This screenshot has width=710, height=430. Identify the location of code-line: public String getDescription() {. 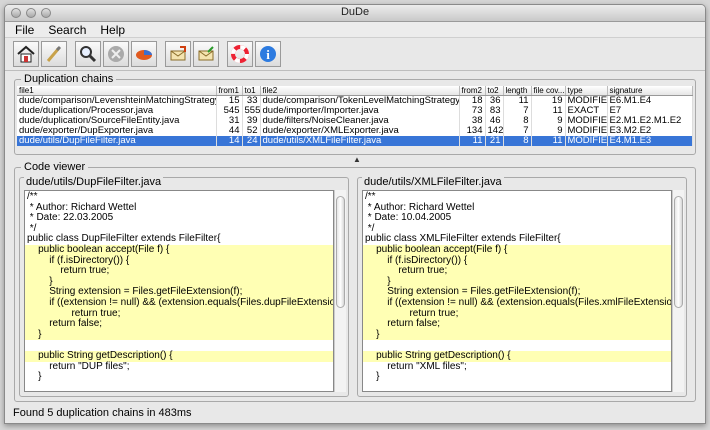
(179, 356).